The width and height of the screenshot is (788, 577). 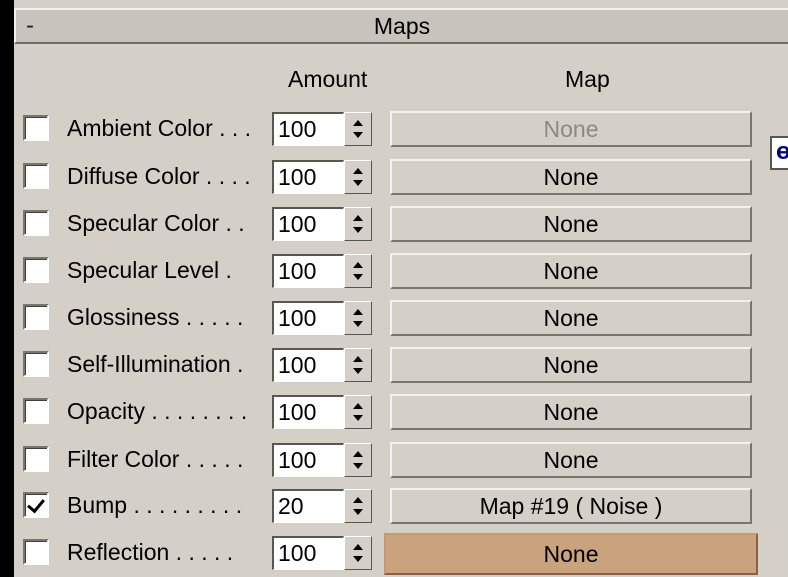 I want to click on map-row: Opacity . . . . . . . . 100 None, so click(x=394, y=414).